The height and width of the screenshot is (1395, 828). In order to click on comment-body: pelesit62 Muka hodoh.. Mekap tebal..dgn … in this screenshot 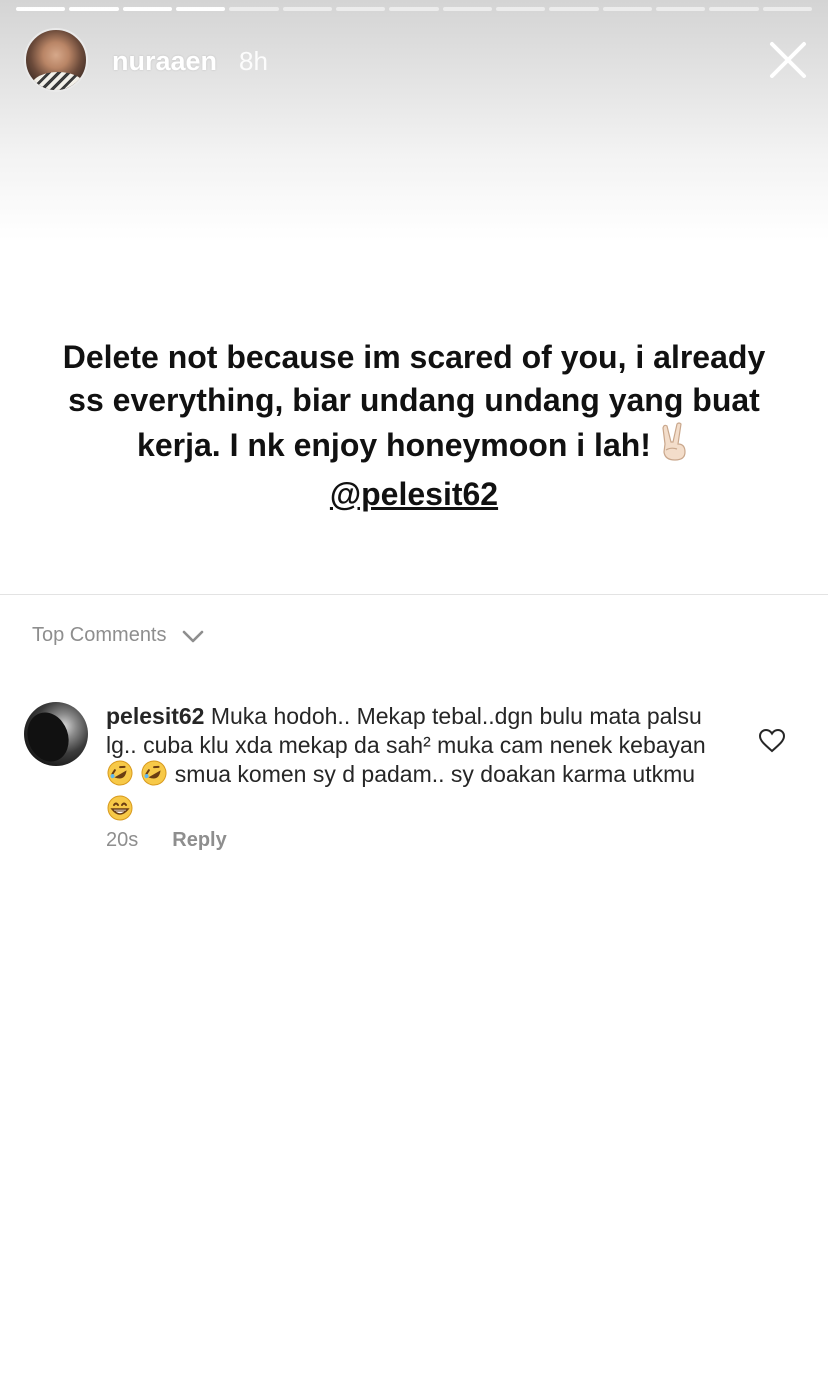, I will do `click(416, 765)`.